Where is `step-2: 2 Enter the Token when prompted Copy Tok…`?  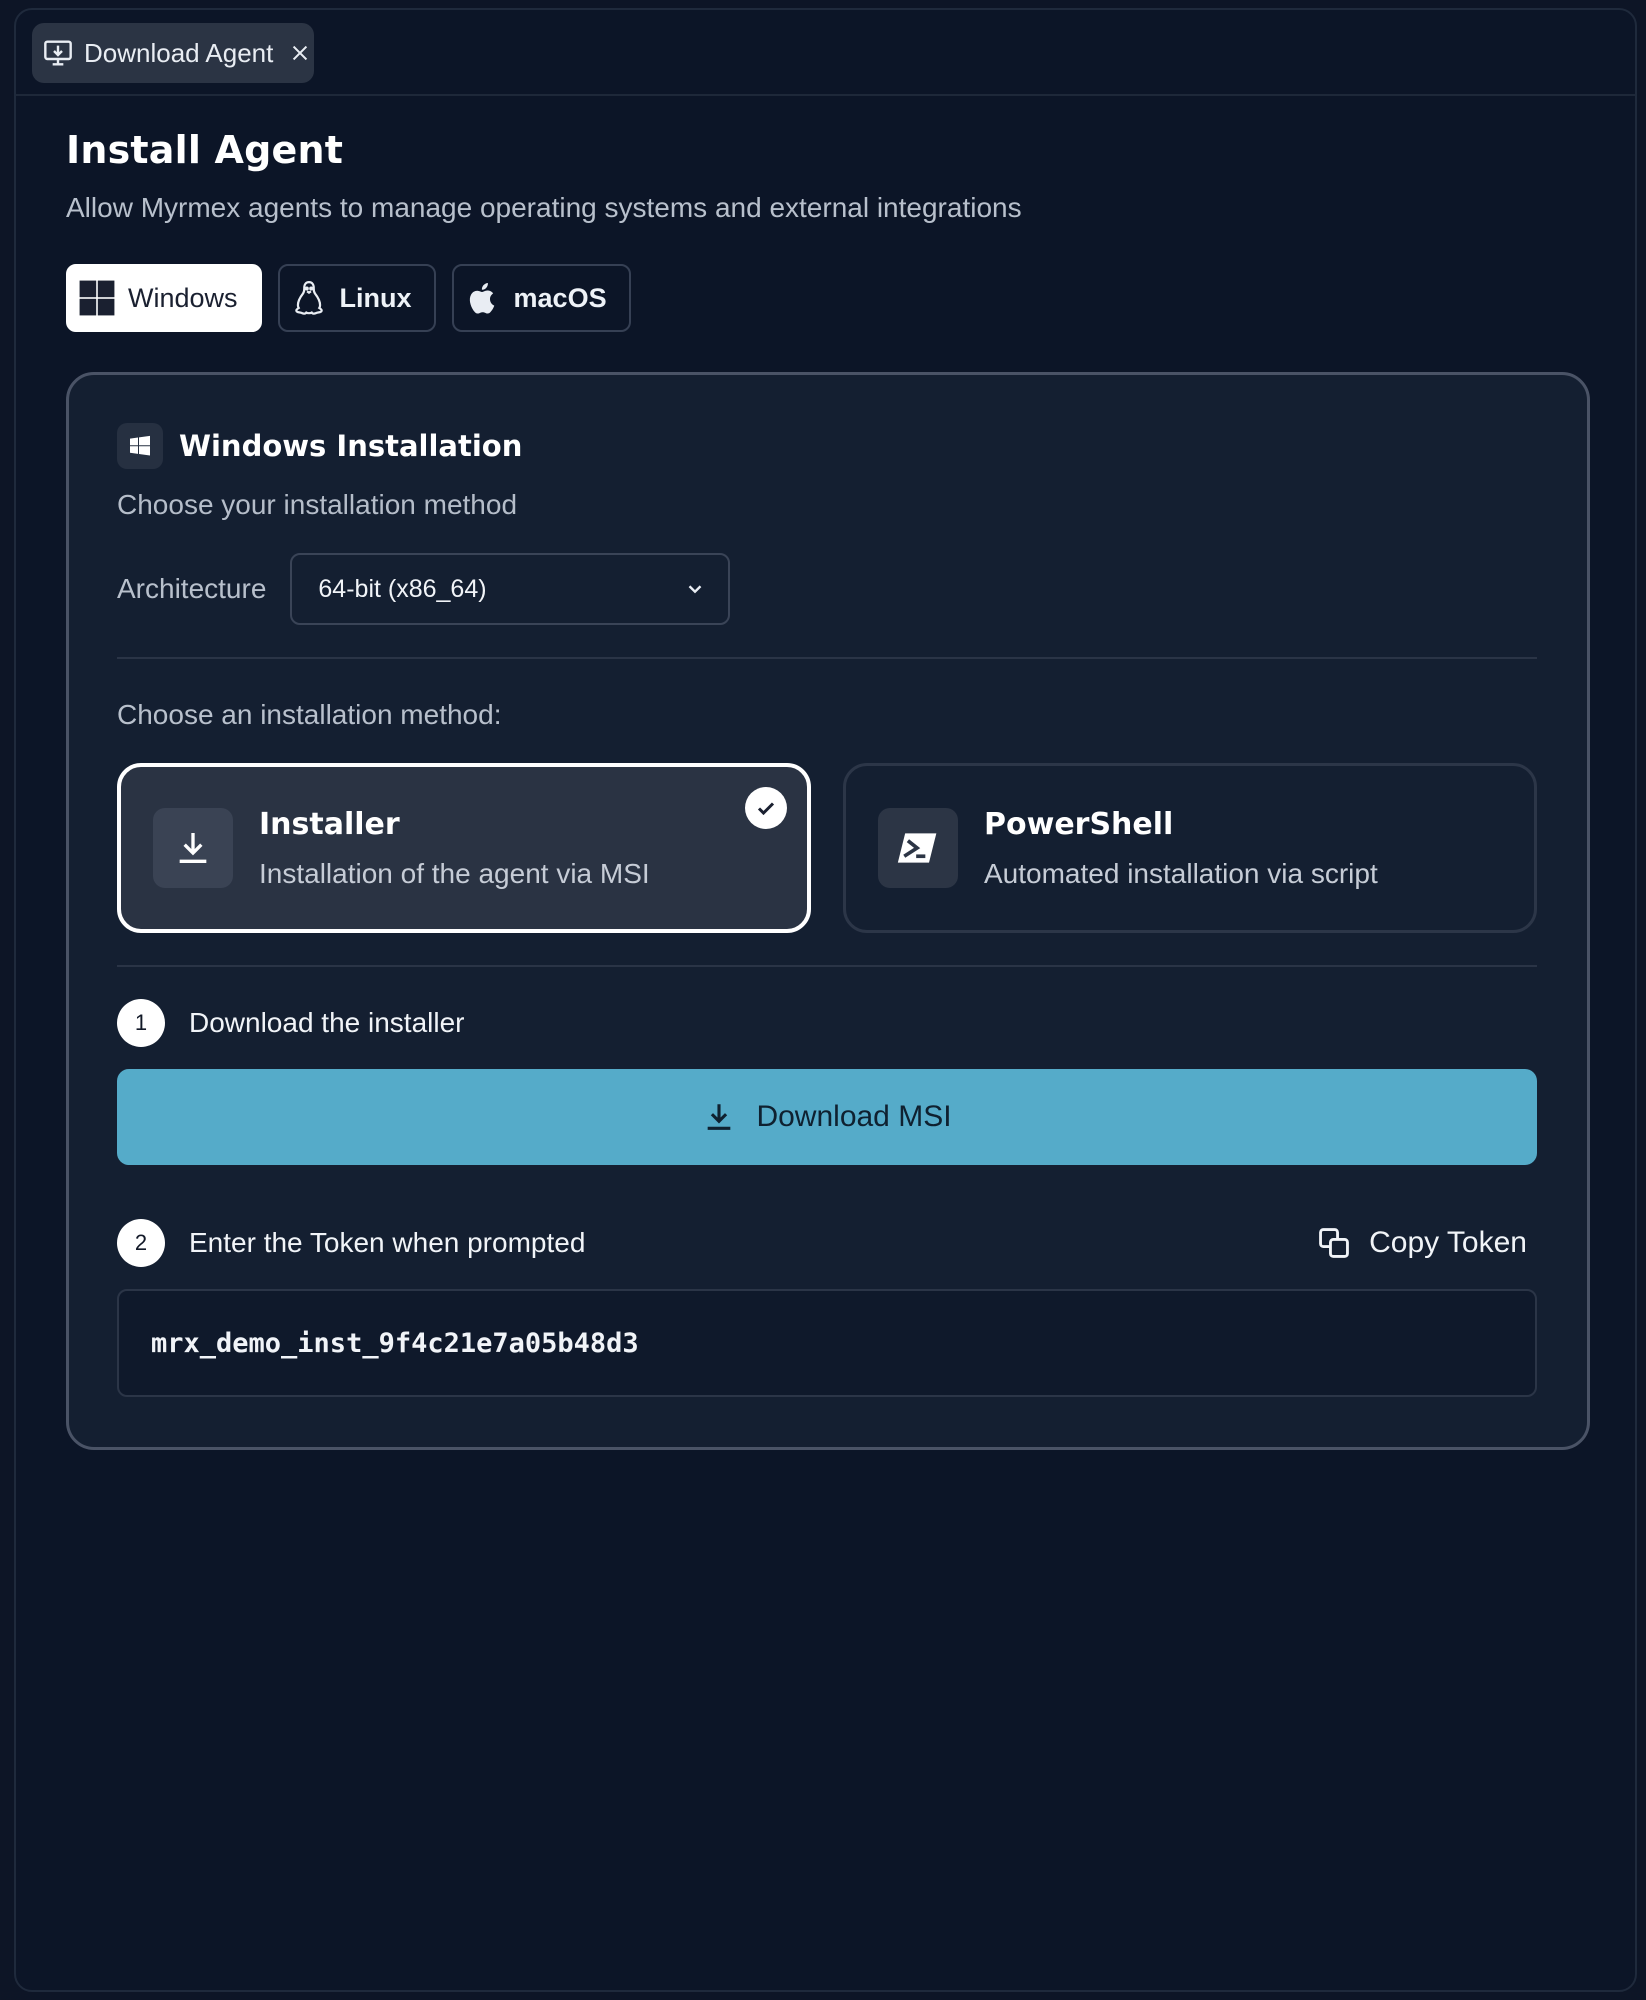
step-2: 2 Enter the Token when prompted Copy Tok… is located at coordinates (827, 1243).